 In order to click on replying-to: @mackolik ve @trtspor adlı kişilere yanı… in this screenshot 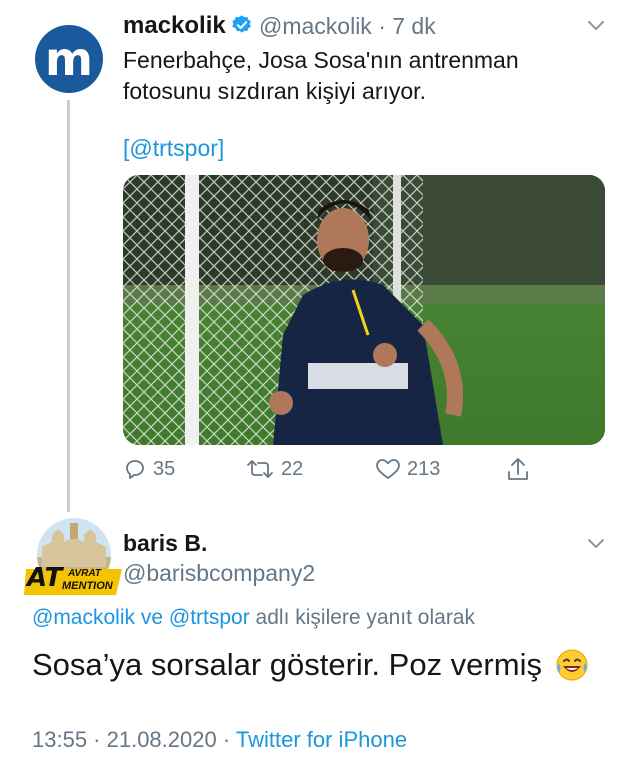, I will do `click(253, 618)`.